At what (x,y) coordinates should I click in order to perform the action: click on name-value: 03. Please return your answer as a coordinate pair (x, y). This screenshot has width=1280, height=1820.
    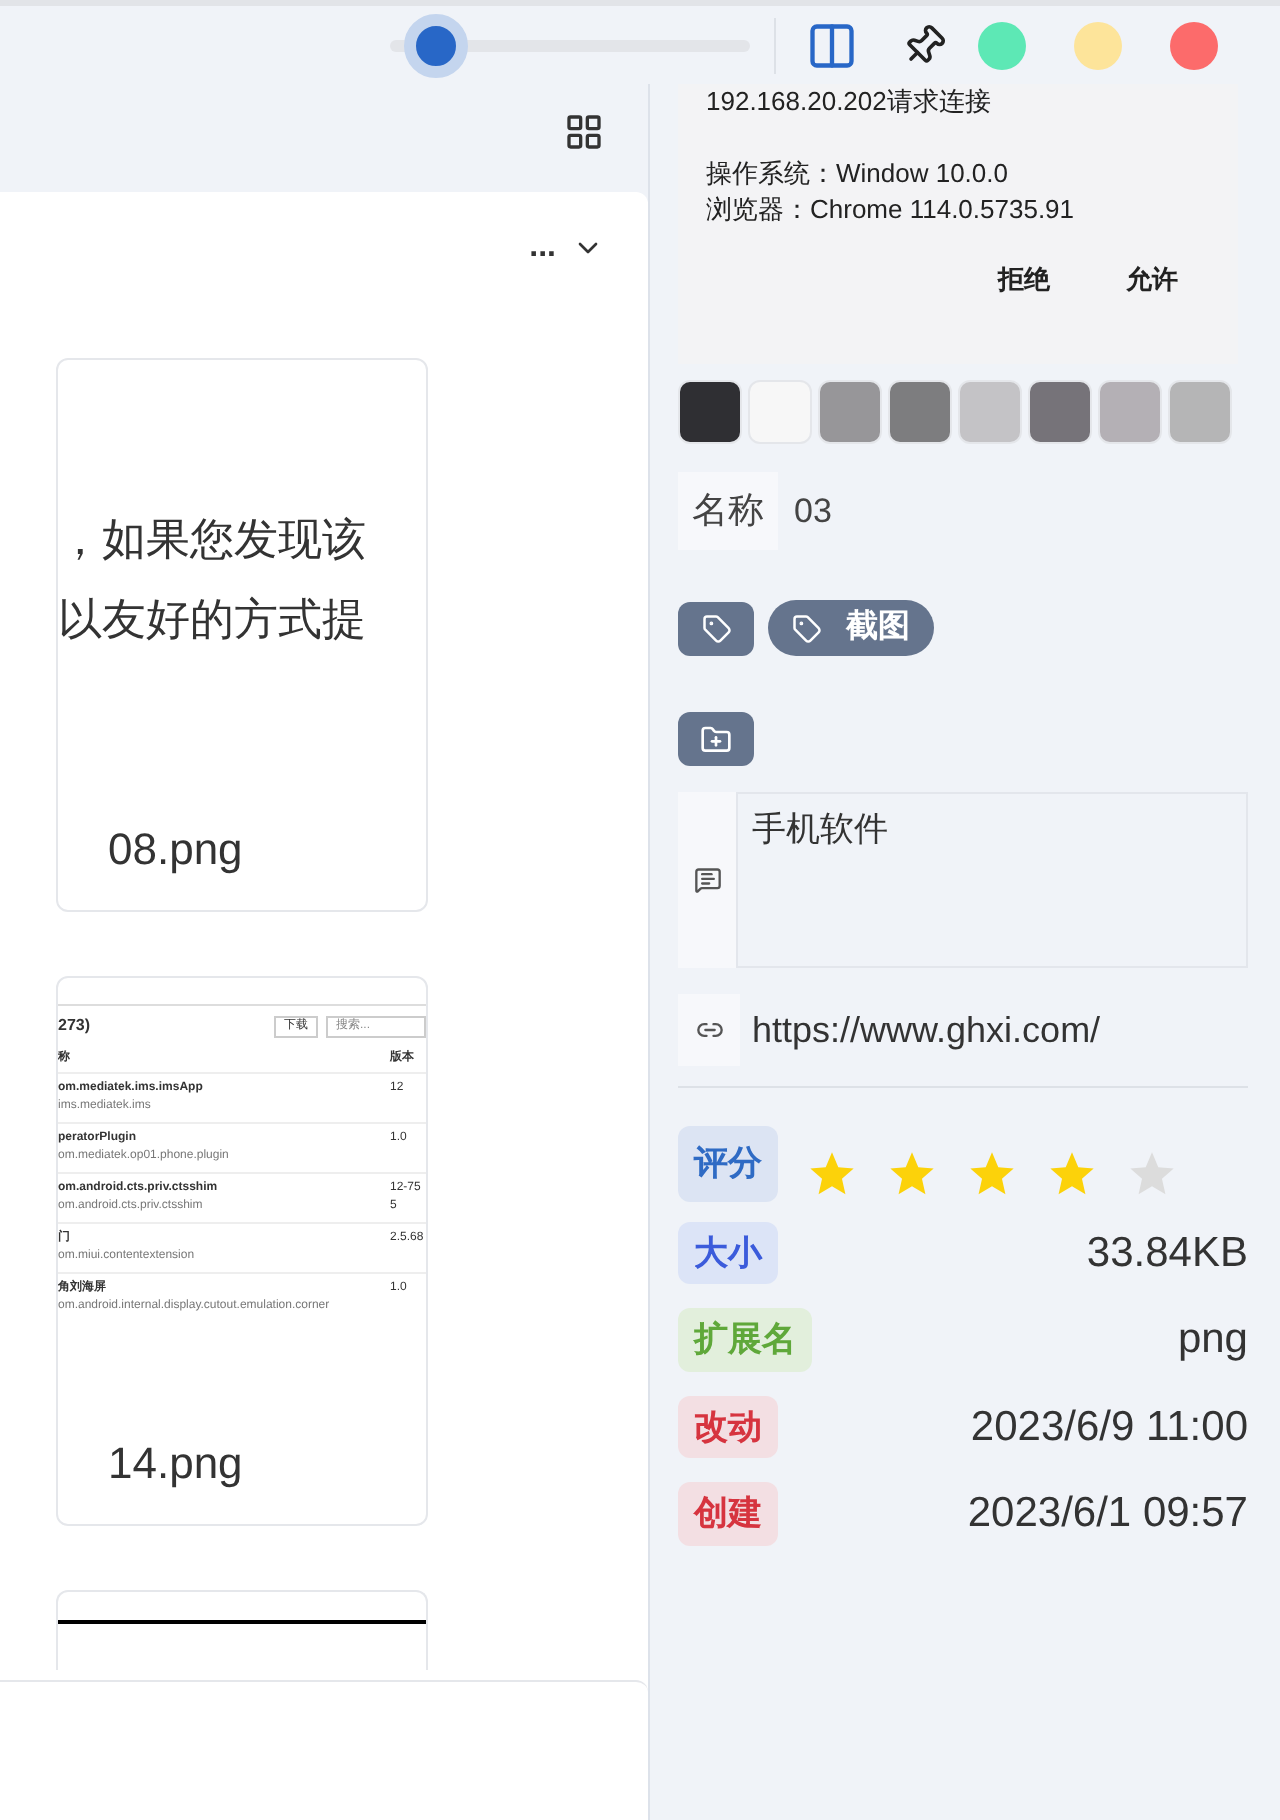
    Looking at the image, I should click on (813, 511).